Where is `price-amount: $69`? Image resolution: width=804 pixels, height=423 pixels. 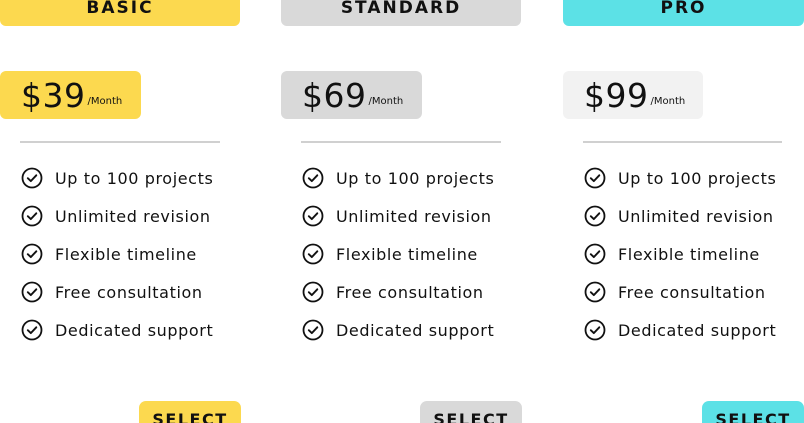
price-amount: $69 is located at coordinates (334, 95).